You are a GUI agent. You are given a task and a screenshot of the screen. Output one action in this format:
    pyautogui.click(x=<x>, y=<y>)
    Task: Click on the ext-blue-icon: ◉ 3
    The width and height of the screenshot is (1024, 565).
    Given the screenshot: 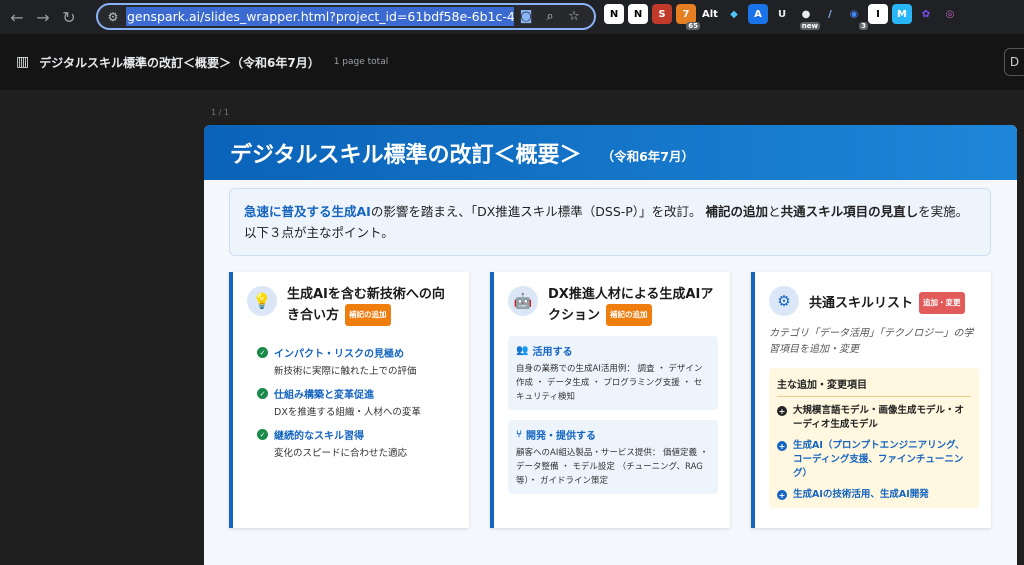 What is the action you would take?
    pyautogui.click(x=856, y=17)
    